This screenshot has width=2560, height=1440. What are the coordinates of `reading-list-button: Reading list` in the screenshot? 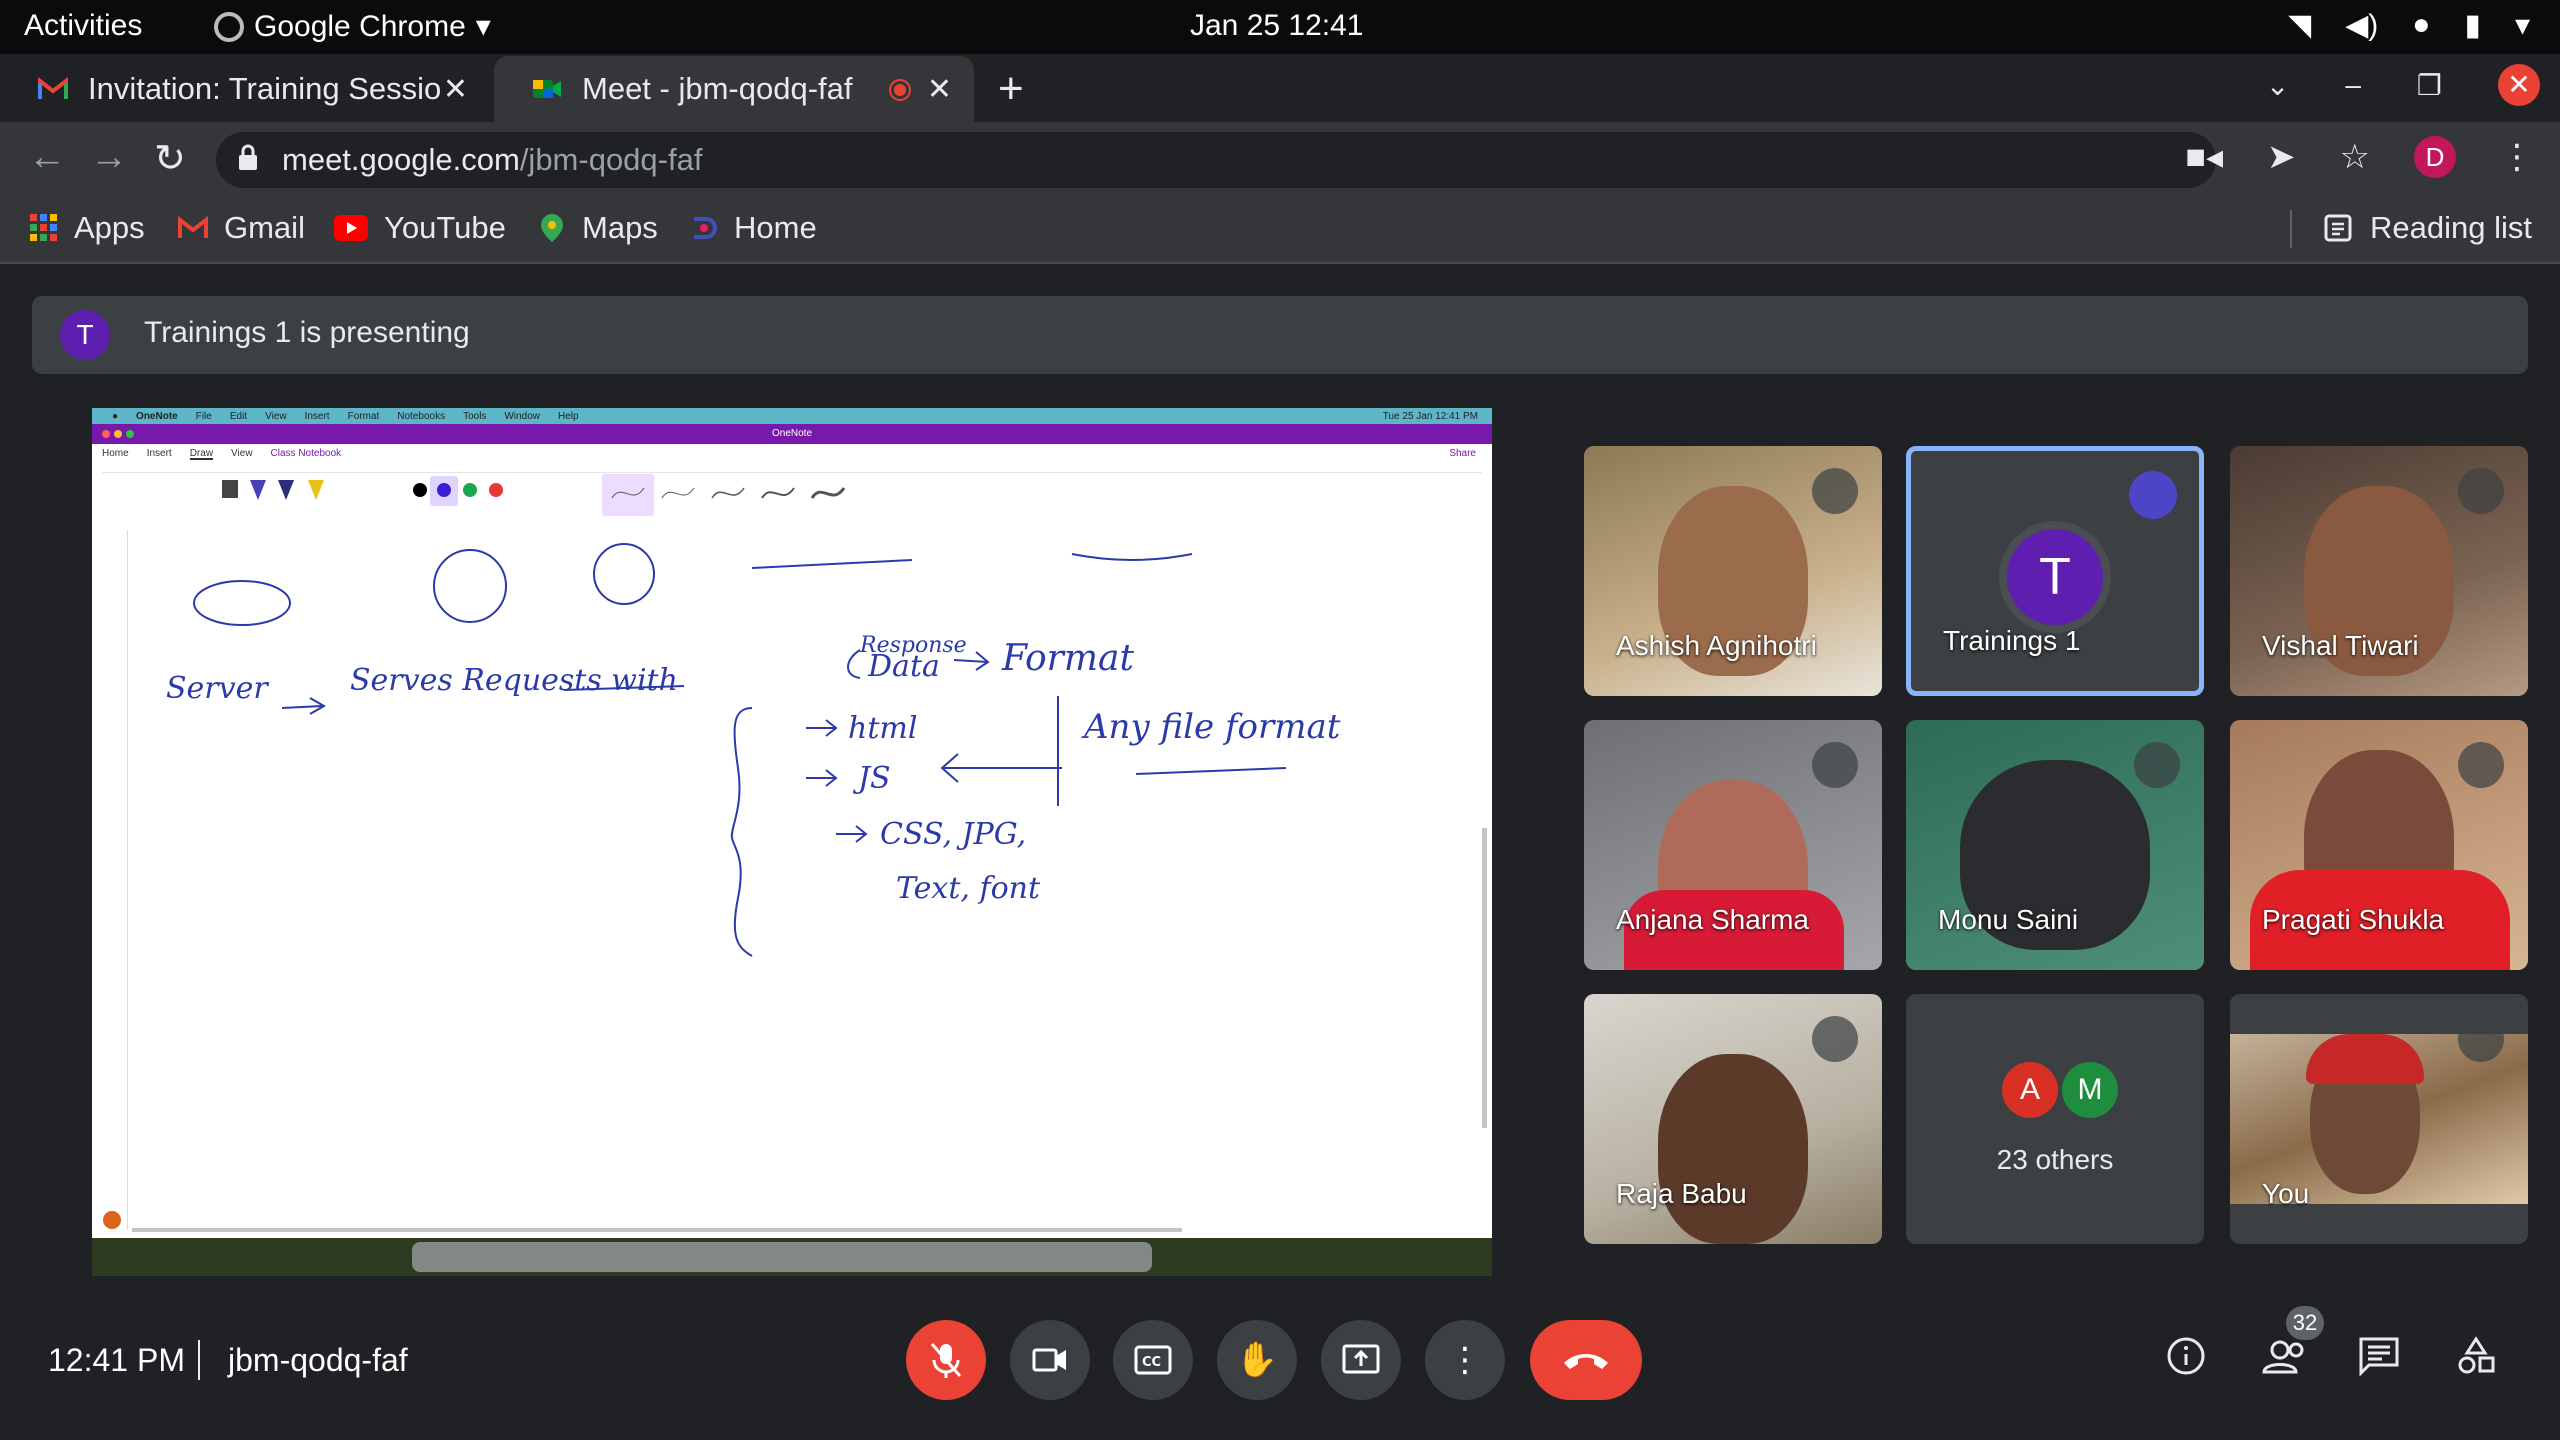 It's located at (2411, 229).